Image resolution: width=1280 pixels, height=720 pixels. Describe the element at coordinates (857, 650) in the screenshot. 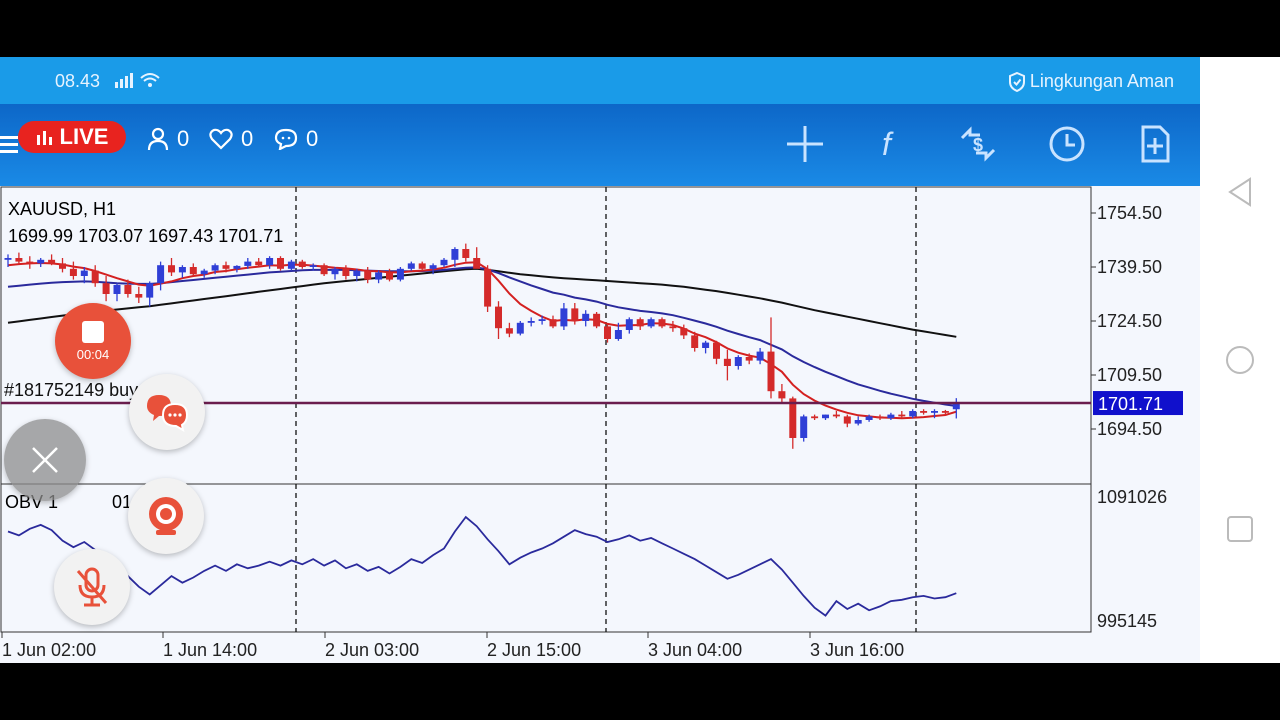

I see `time-tick-label: 3 Jun 16:00` at that location.